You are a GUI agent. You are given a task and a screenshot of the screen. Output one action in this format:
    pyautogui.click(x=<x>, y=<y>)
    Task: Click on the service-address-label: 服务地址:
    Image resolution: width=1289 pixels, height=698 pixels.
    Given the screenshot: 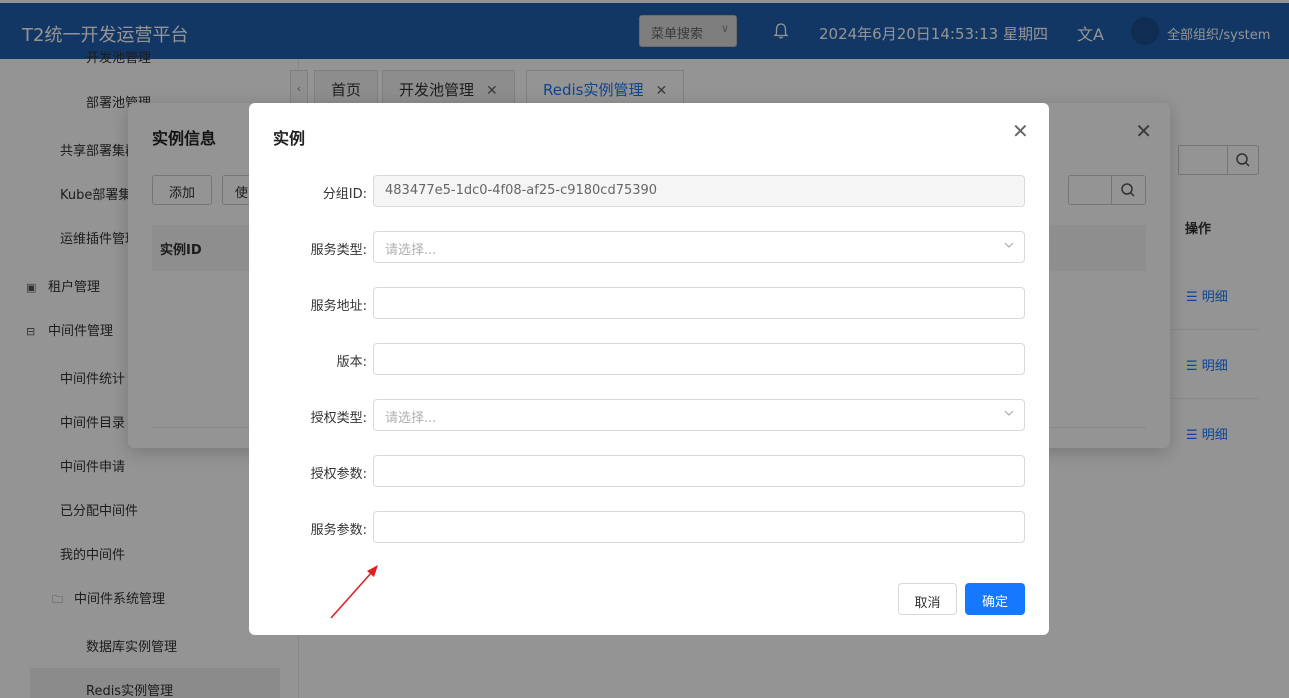 What is the action you would take?
    pyautogui.click(x=338, y=306)
    